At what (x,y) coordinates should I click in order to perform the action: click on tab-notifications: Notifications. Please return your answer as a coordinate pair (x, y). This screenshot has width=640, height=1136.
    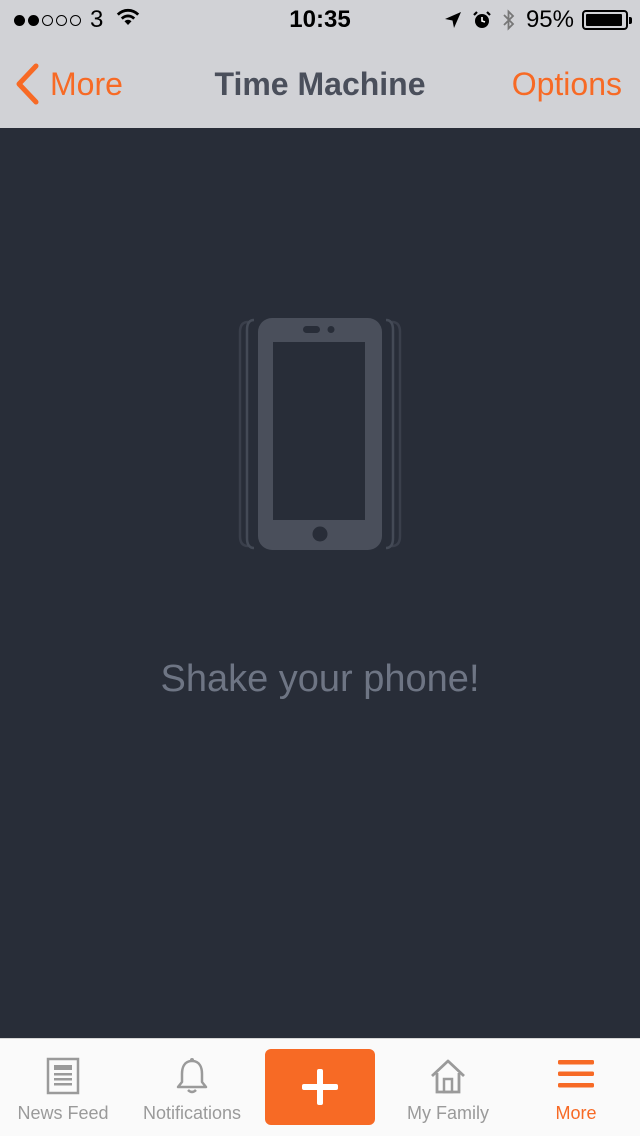
    Looking at the image, I should click on (192, 1087).